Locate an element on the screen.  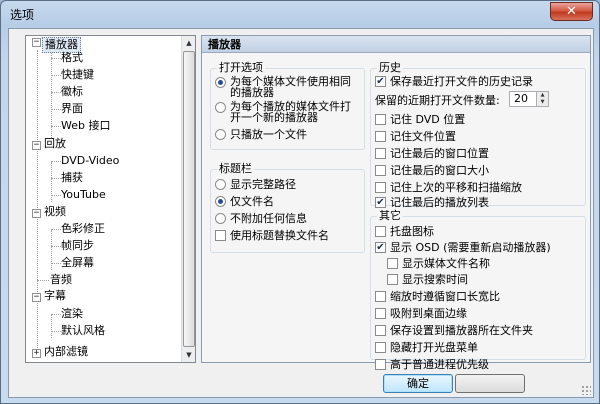
tree-item-color-correction: 色彩修正 is located at coordinates (83, 229).